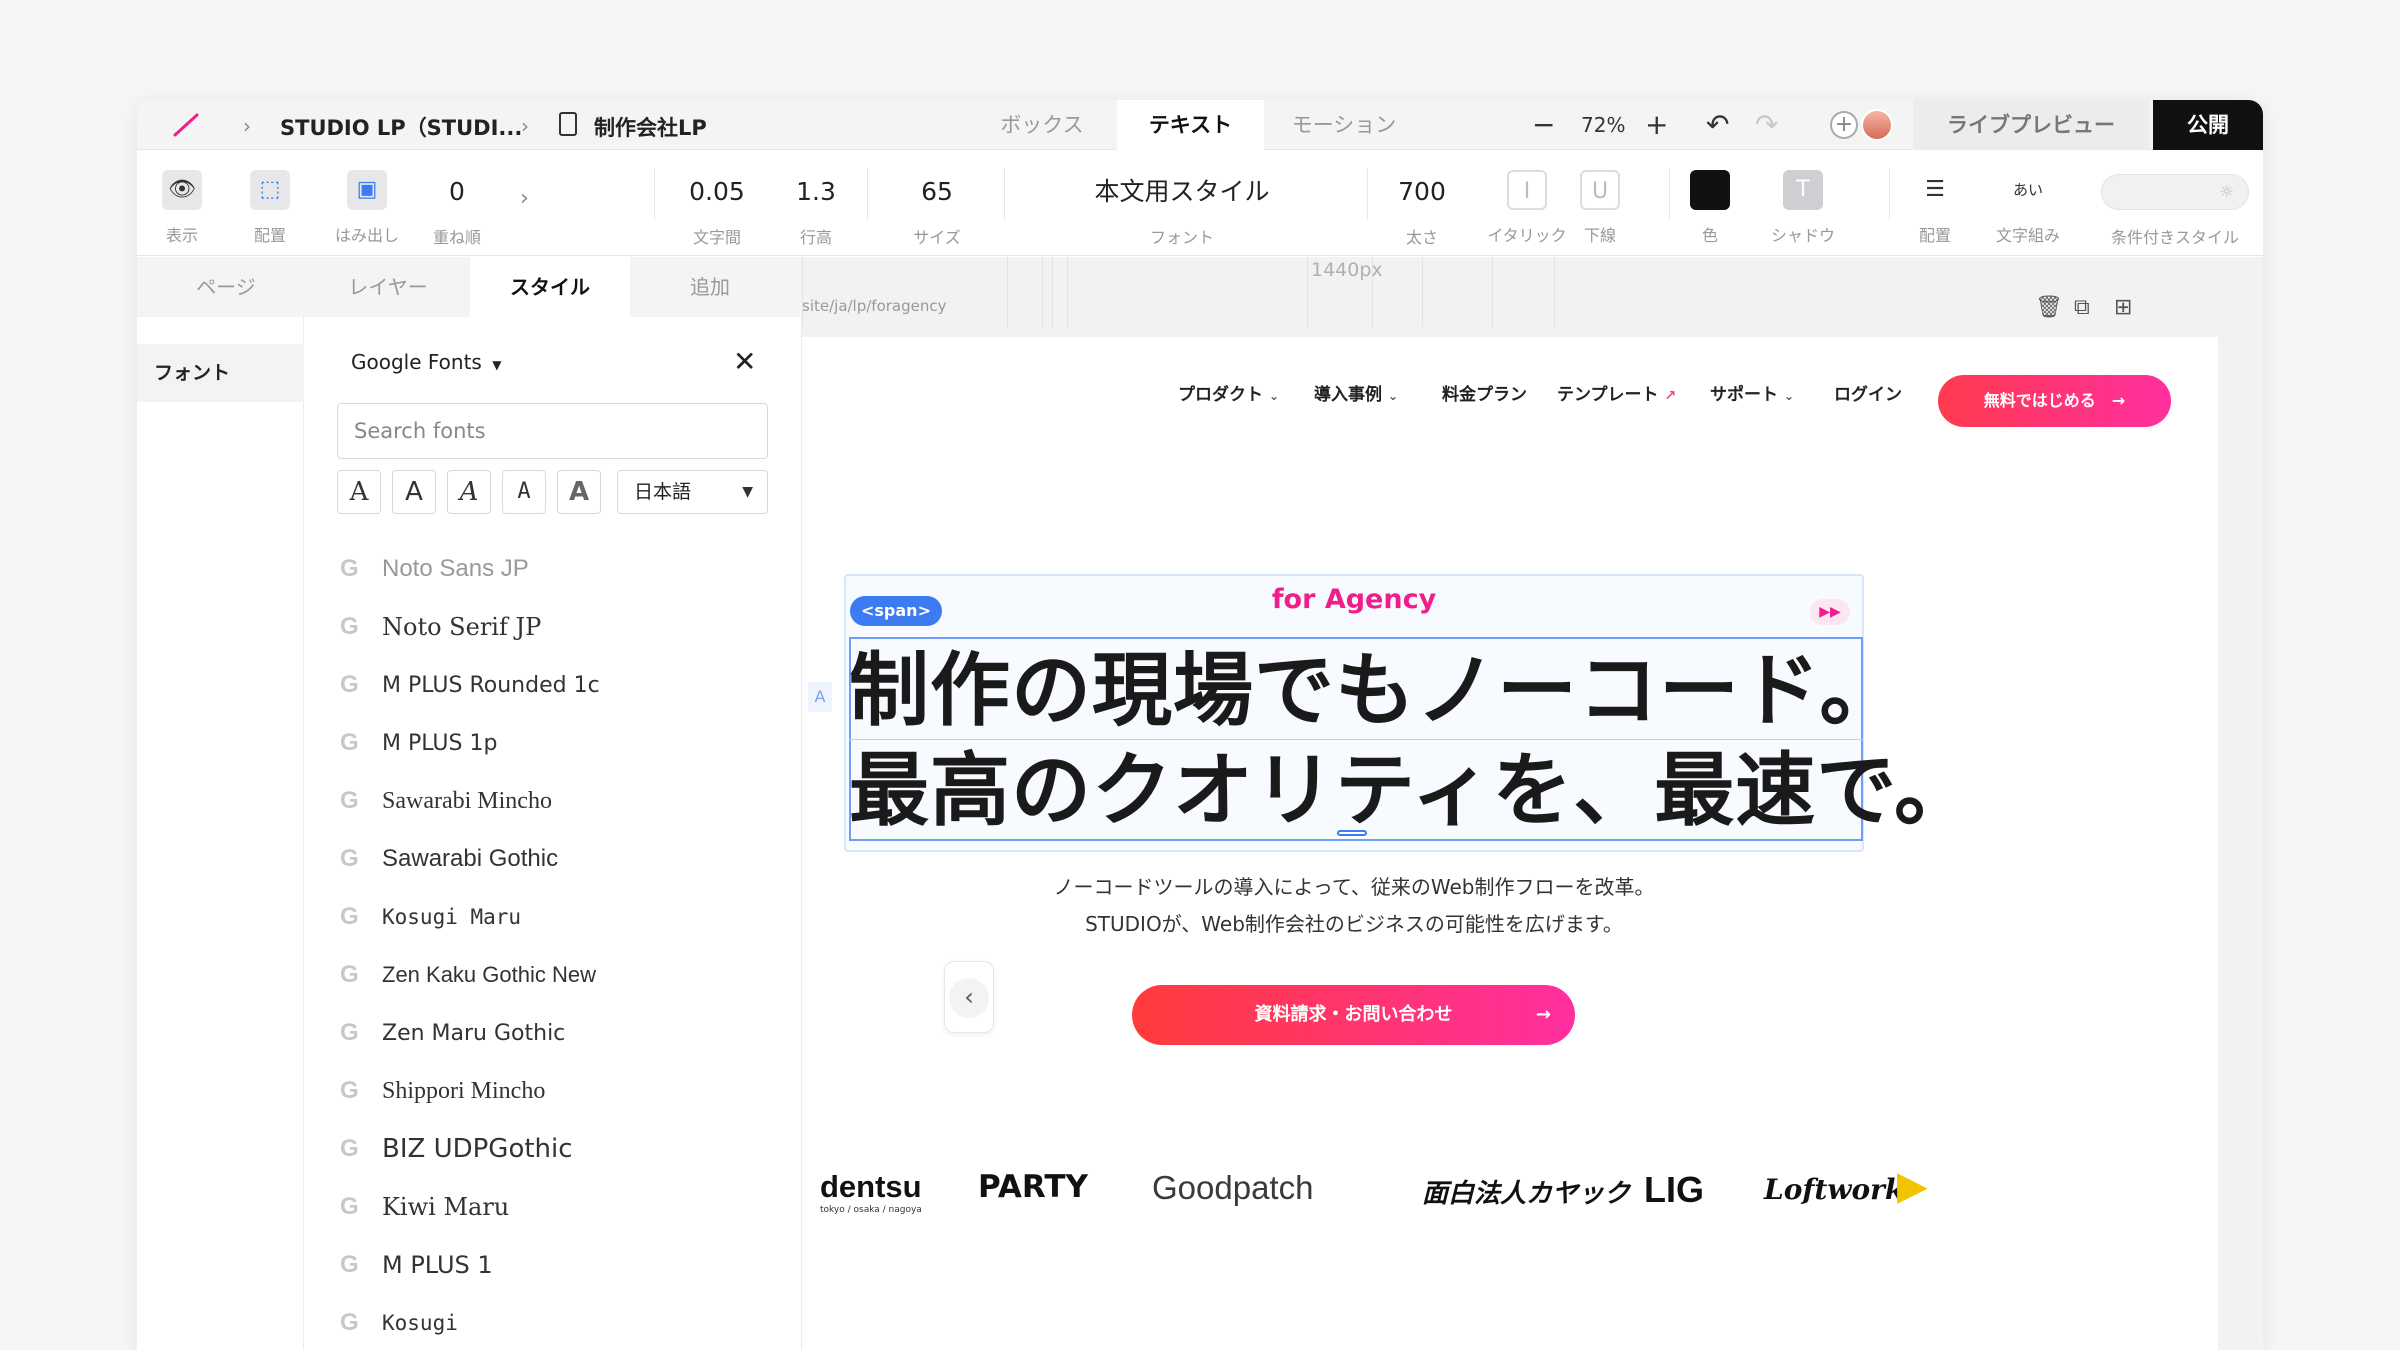 This screenshot has height=1350, width=2400. I want to click on tab-styles: スタイル, so click(550, 287).